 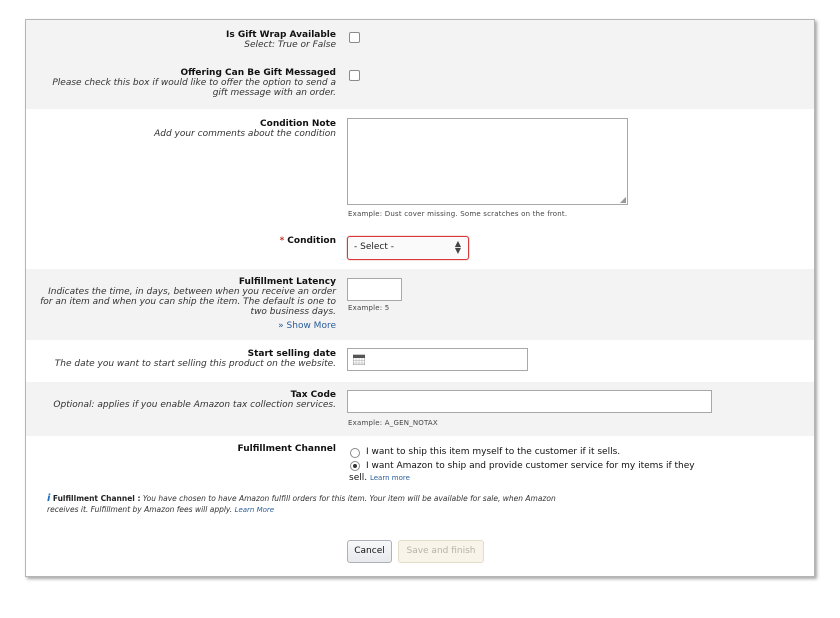 I want to click on fulfillment-channel-label: Fulfillment Channel, so click(x=186, y=449).